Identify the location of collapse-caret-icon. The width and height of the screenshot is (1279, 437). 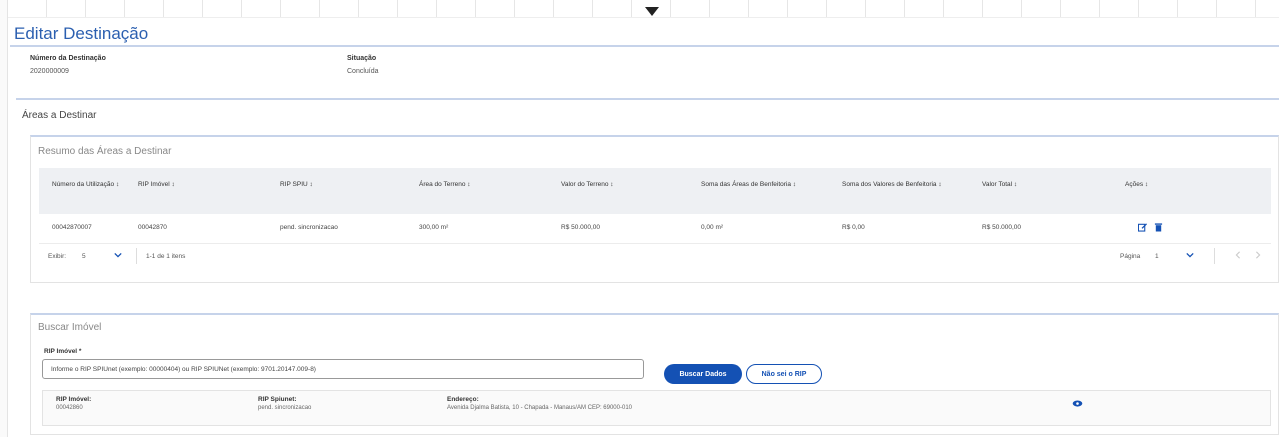
(652, 11).